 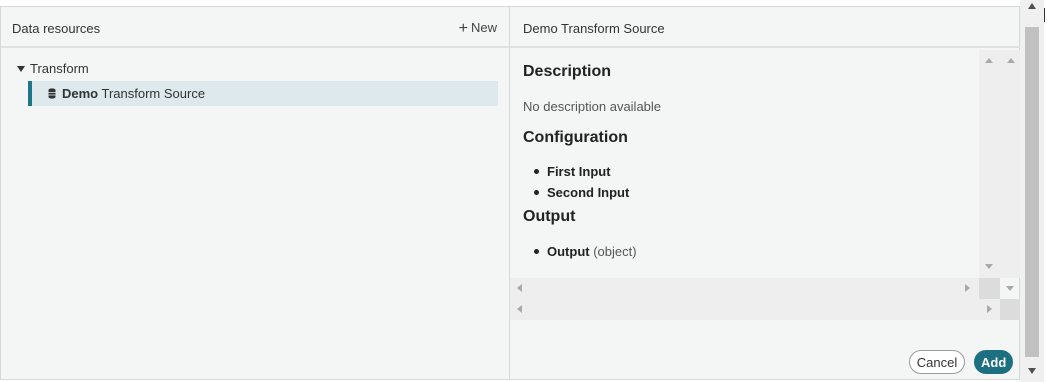 What do you see at coordinates (483, 27) in the screenshot?
I see `new-button-label: New` at bounding box center [483, 27].